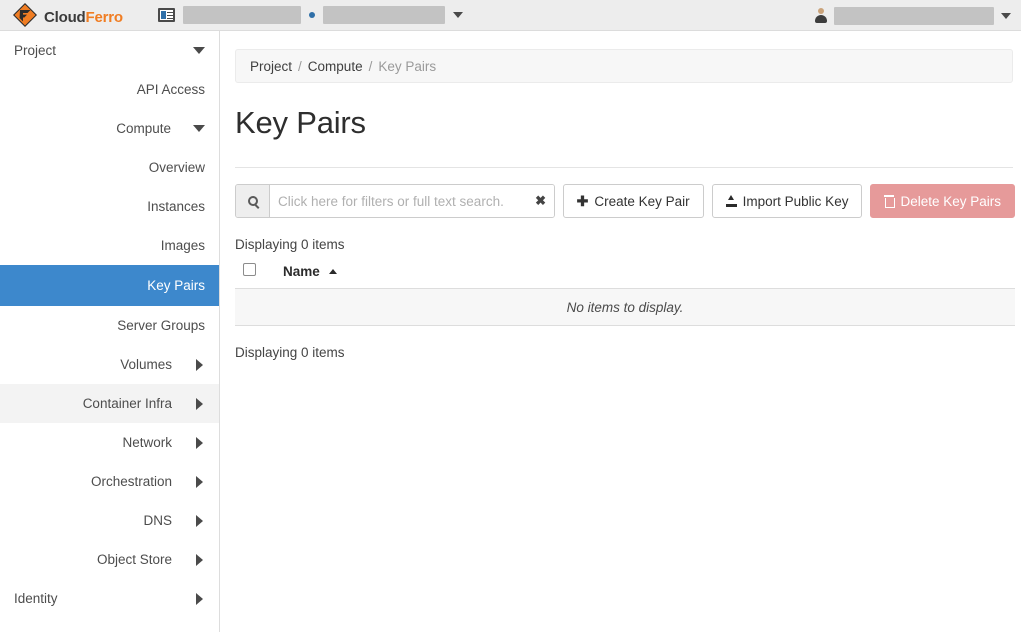 This screenshot has width=1021, height=632. I want to click on search-icon, so click(252, 201).